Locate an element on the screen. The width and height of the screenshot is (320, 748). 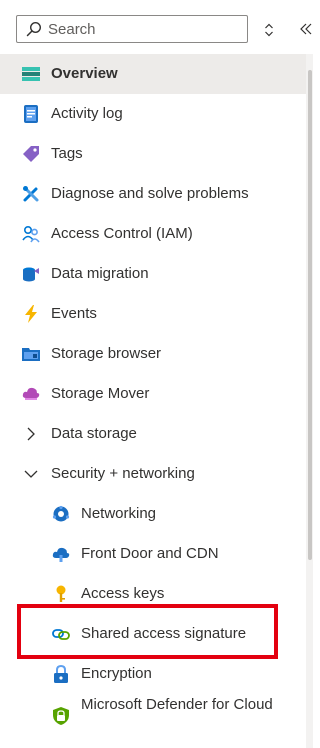
menu-toolbar is located at coordinates (156, 25).